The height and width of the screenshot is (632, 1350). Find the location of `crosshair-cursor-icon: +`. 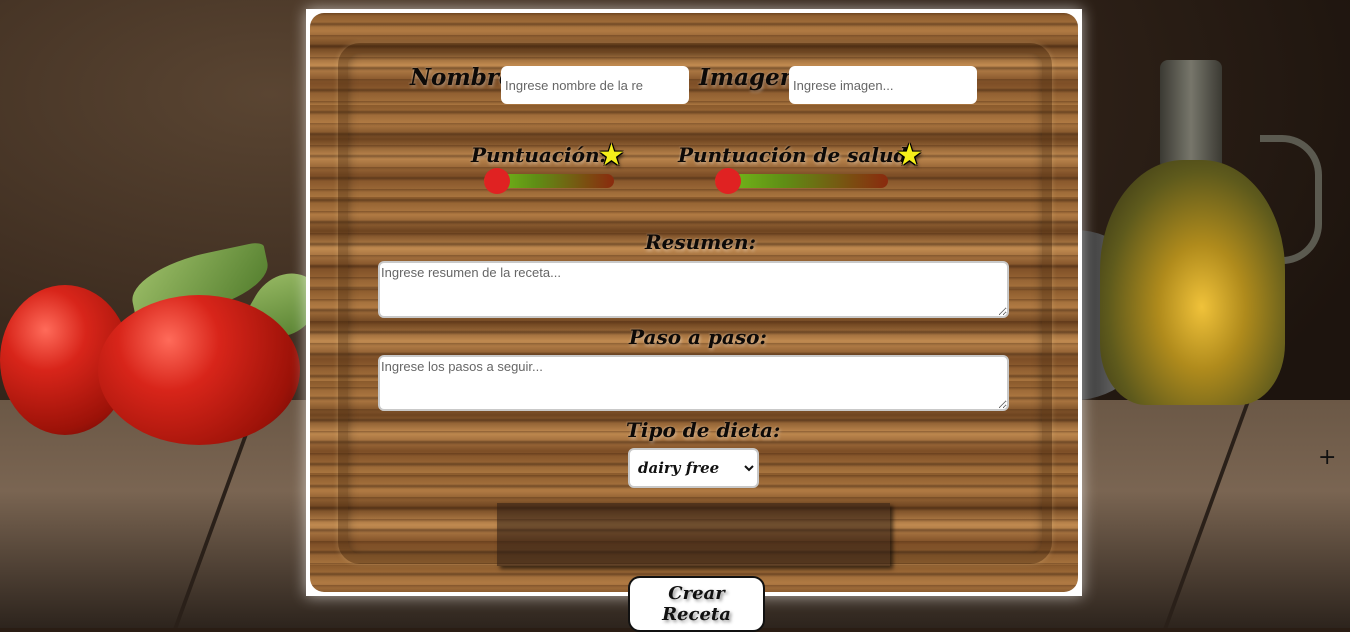

crosshair-cursor-icon: + is located at coordinates (1327, 457).